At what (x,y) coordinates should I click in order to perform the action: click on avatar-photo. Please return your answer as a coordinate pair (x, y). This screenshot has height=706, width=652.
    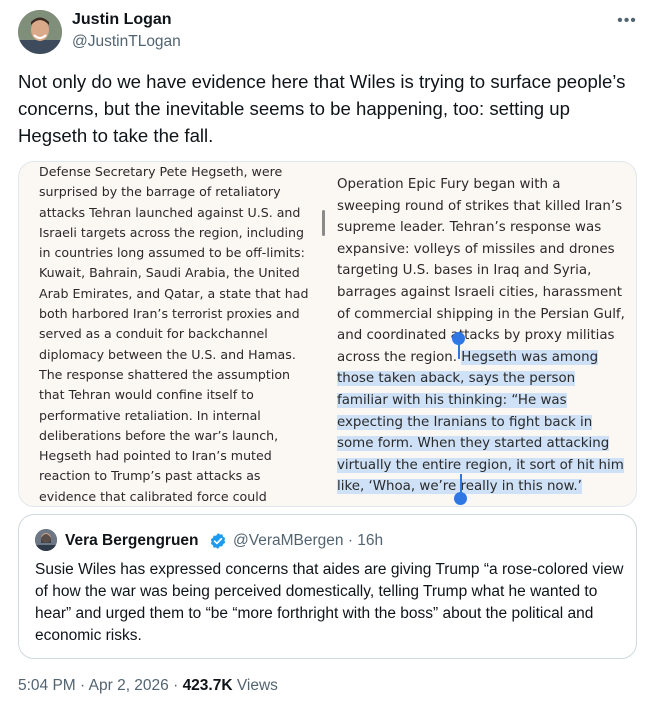
    Looking at the image, I should click on (40, 32).